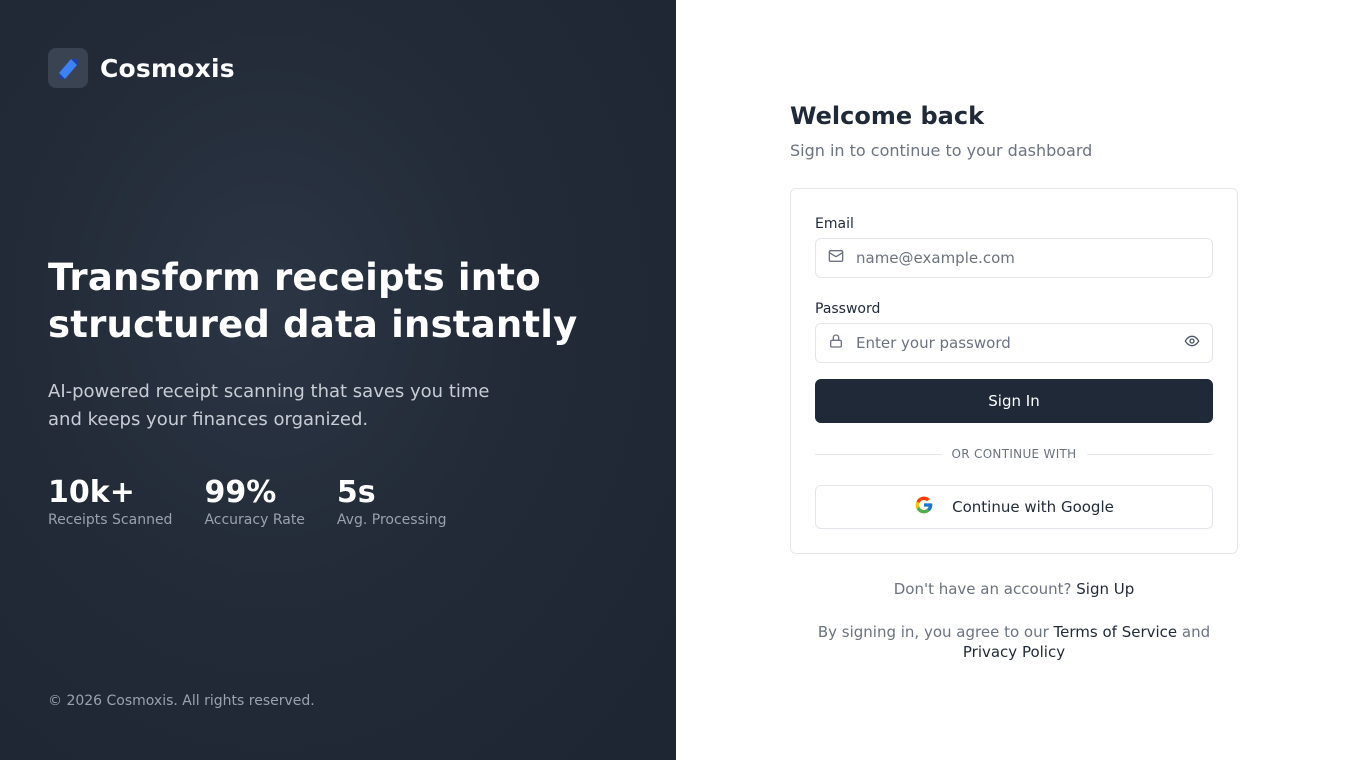 The height and width of the screenshot is (760, 1352). What do you see at coordinates (982, 589) in the screenshot?
I see `signup-prompt-text: Don't have an account?` at bounding box center [982, 589].